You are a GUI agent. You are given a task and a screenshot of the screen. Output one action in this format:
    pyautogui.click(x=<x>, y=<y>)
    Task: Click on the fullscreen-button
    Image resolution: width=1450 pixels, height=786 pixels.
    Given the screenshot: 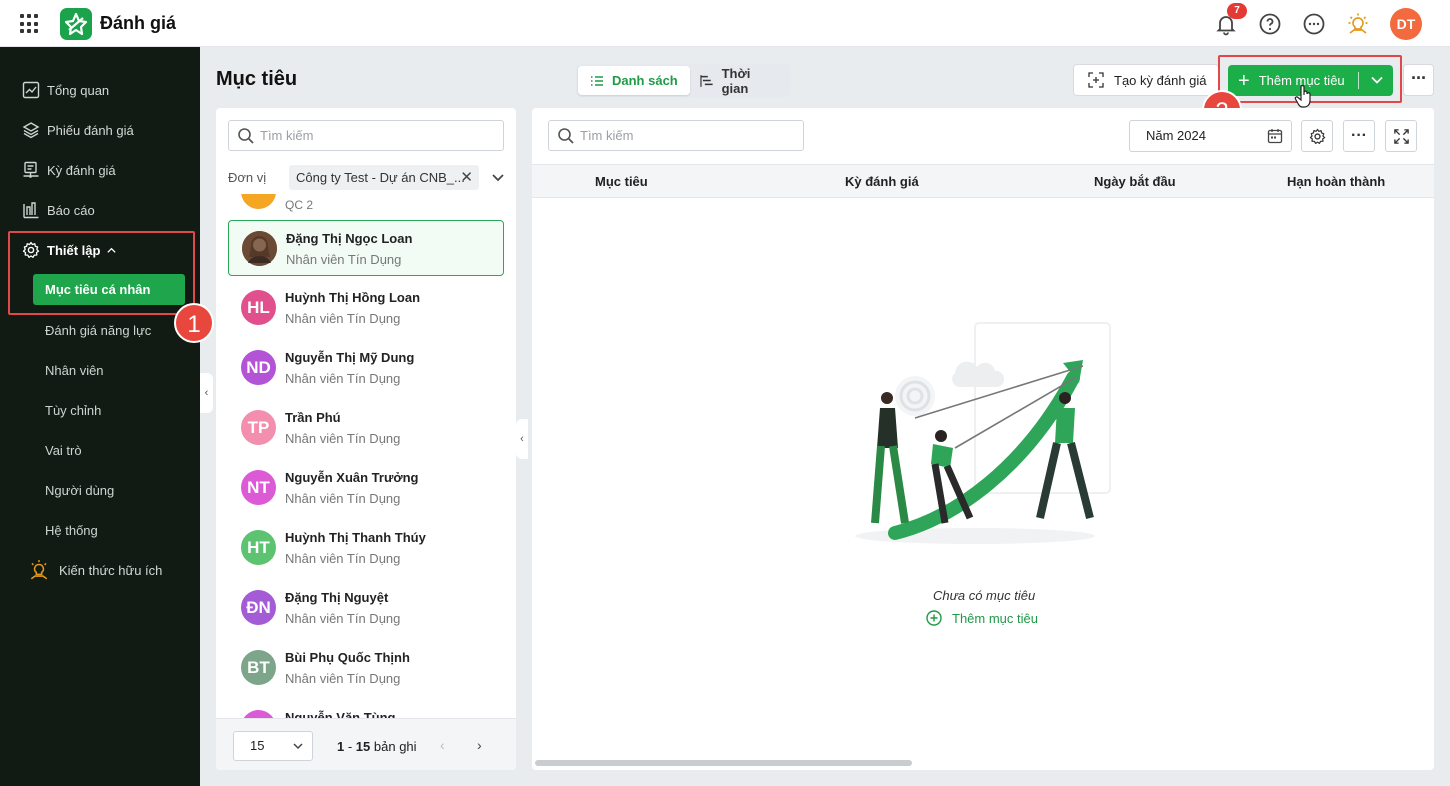 What is the action you would take?
    pyautogui.click(x=1401, y=136)
    